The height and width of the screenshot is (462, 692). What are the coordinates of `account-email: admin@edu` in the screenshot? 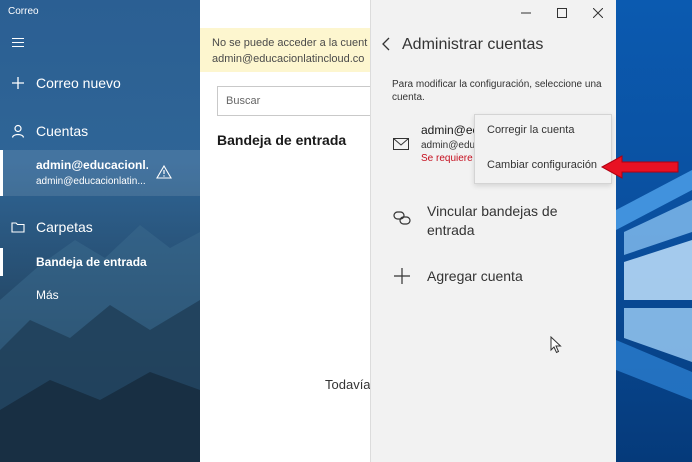 It's located at (448, 145).